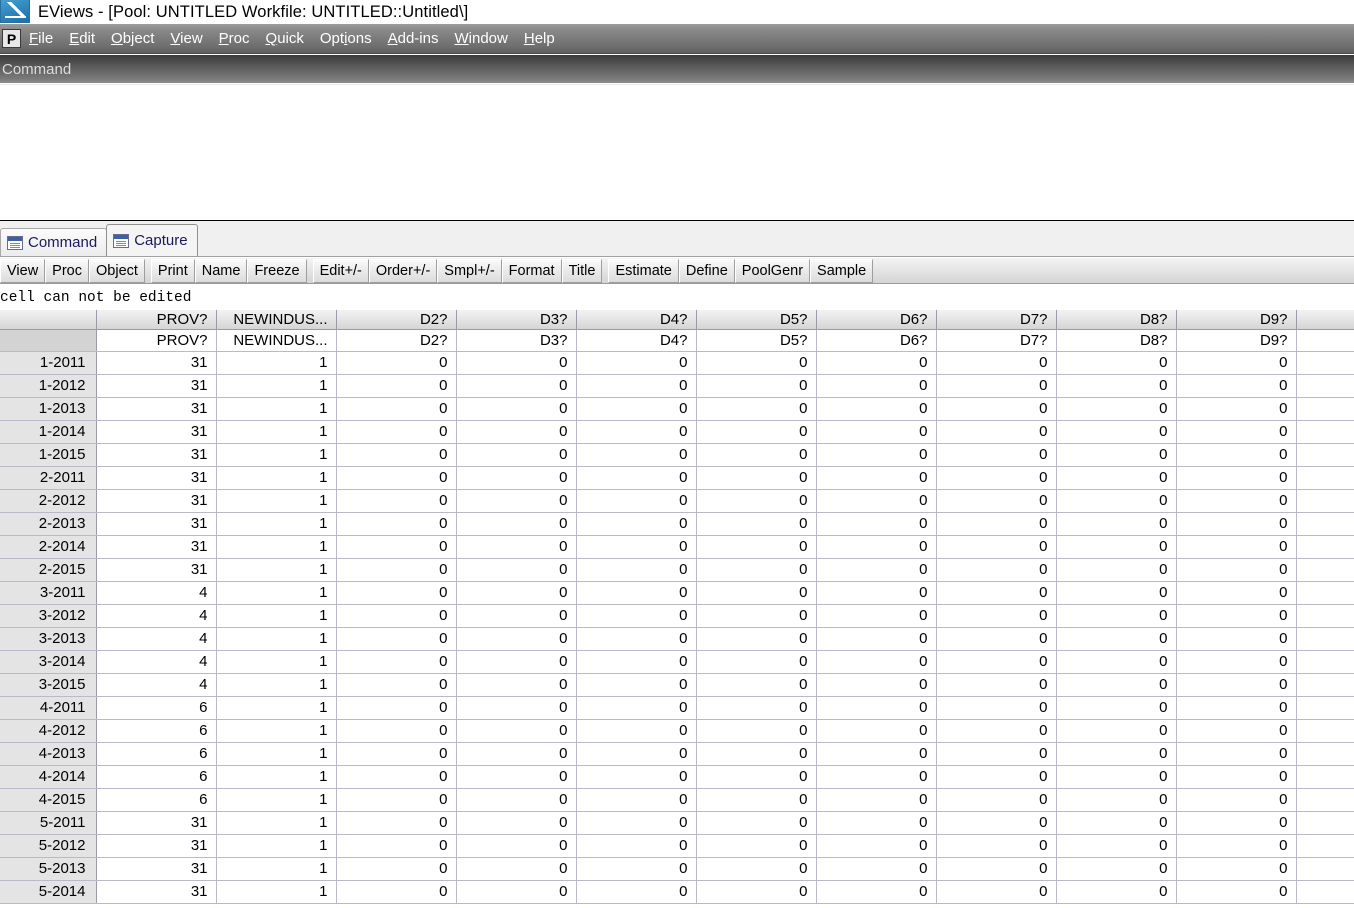  I want to click on cell-5-3: 0, so click(516, 478).